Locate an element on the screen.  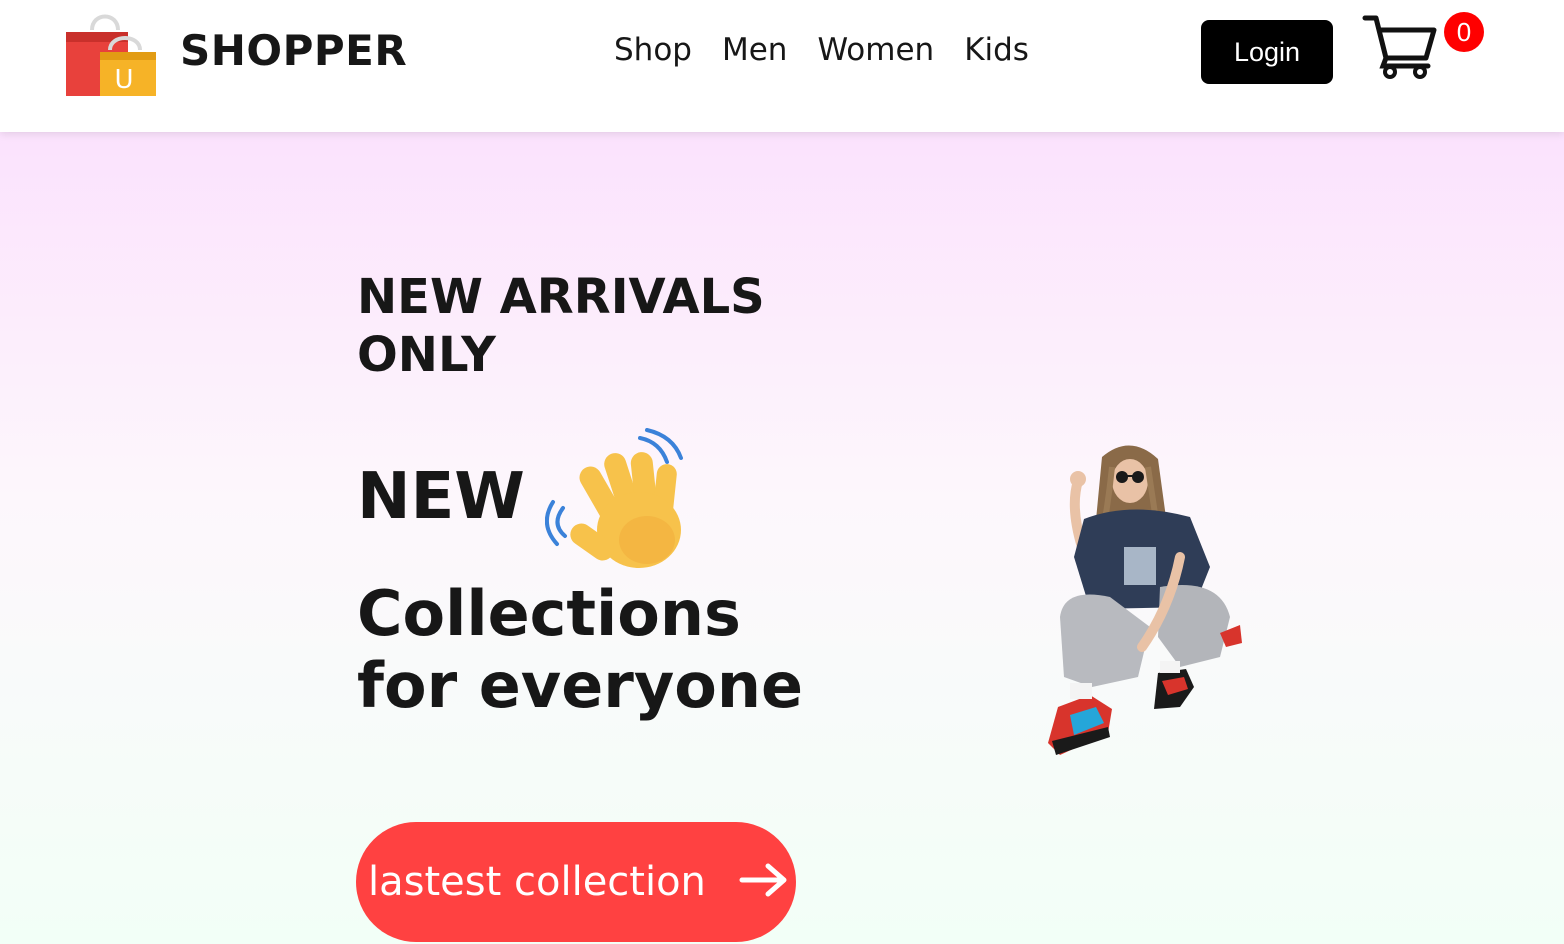
arrow-right-icon is located at coordinates (763, 880).